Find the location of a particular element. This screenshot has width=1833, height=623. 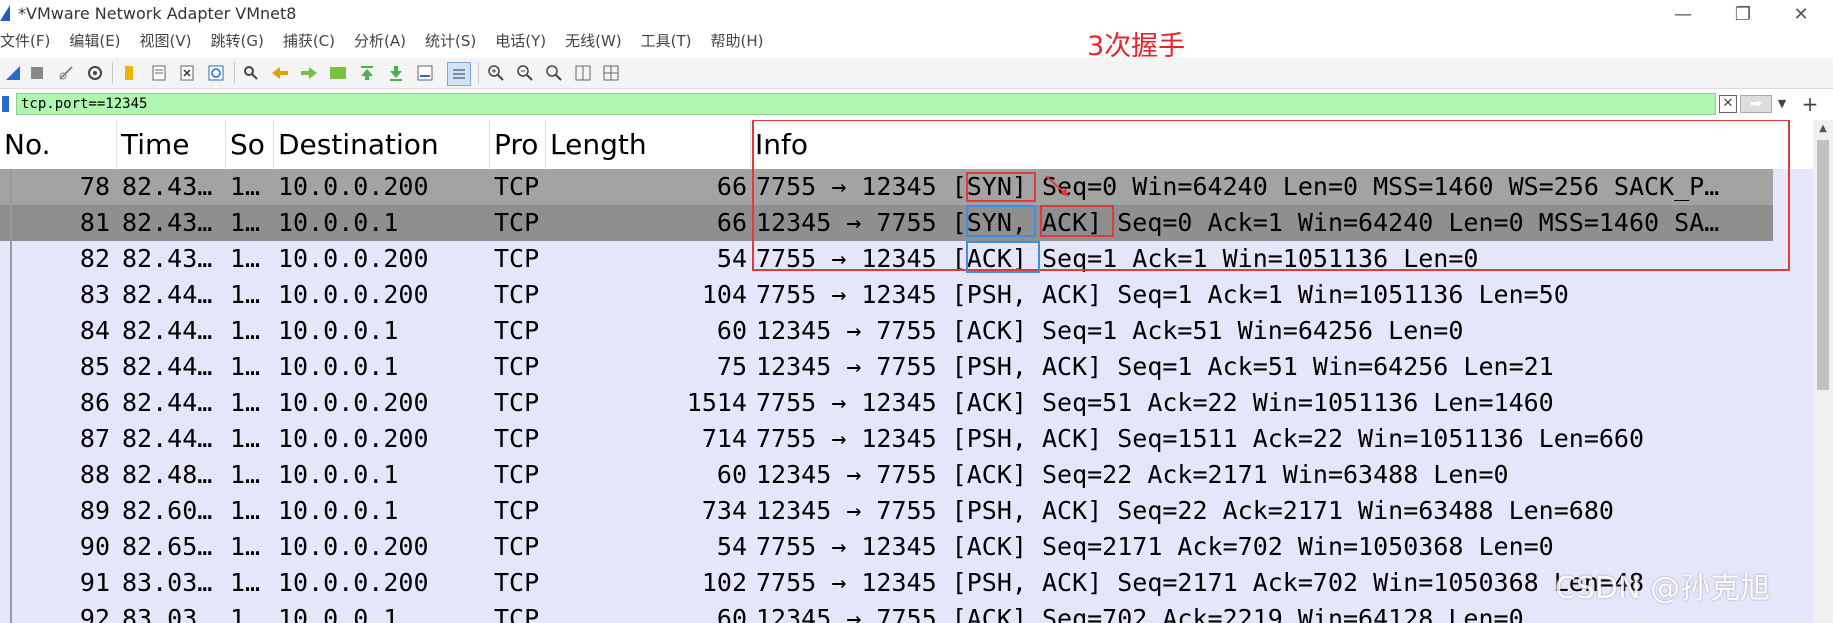

restart-icon is located at coordinates (66, 73).